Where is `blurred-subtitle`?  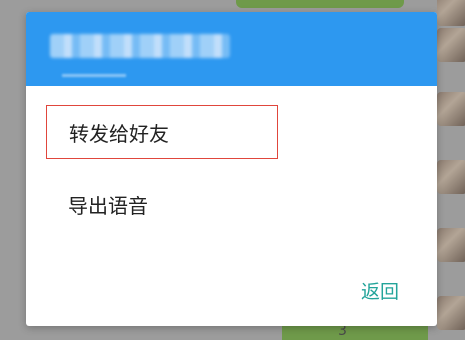
blurred-subtitle is located at coordinates (94, 75).